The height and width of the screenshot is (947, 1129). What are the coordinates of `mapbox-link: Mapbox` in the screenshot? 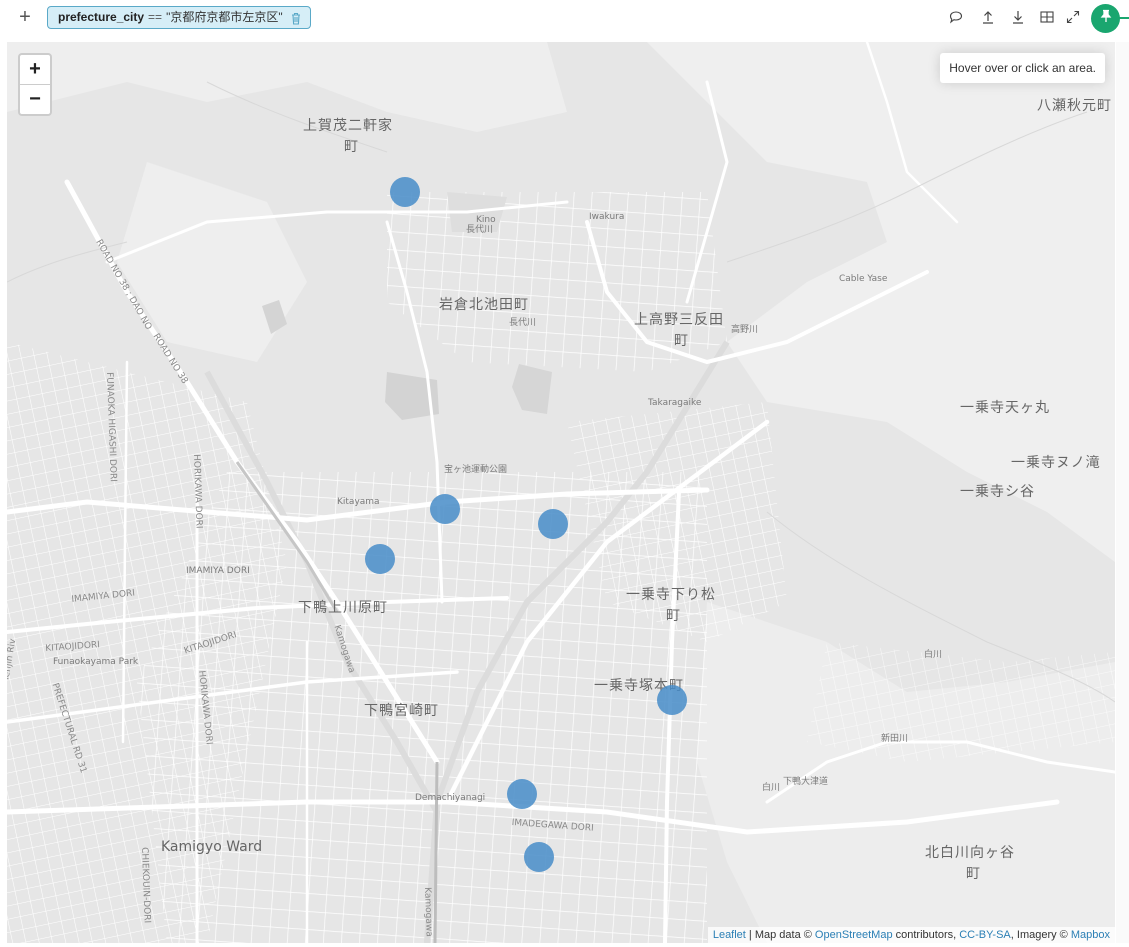 It's located at (1090, 935).